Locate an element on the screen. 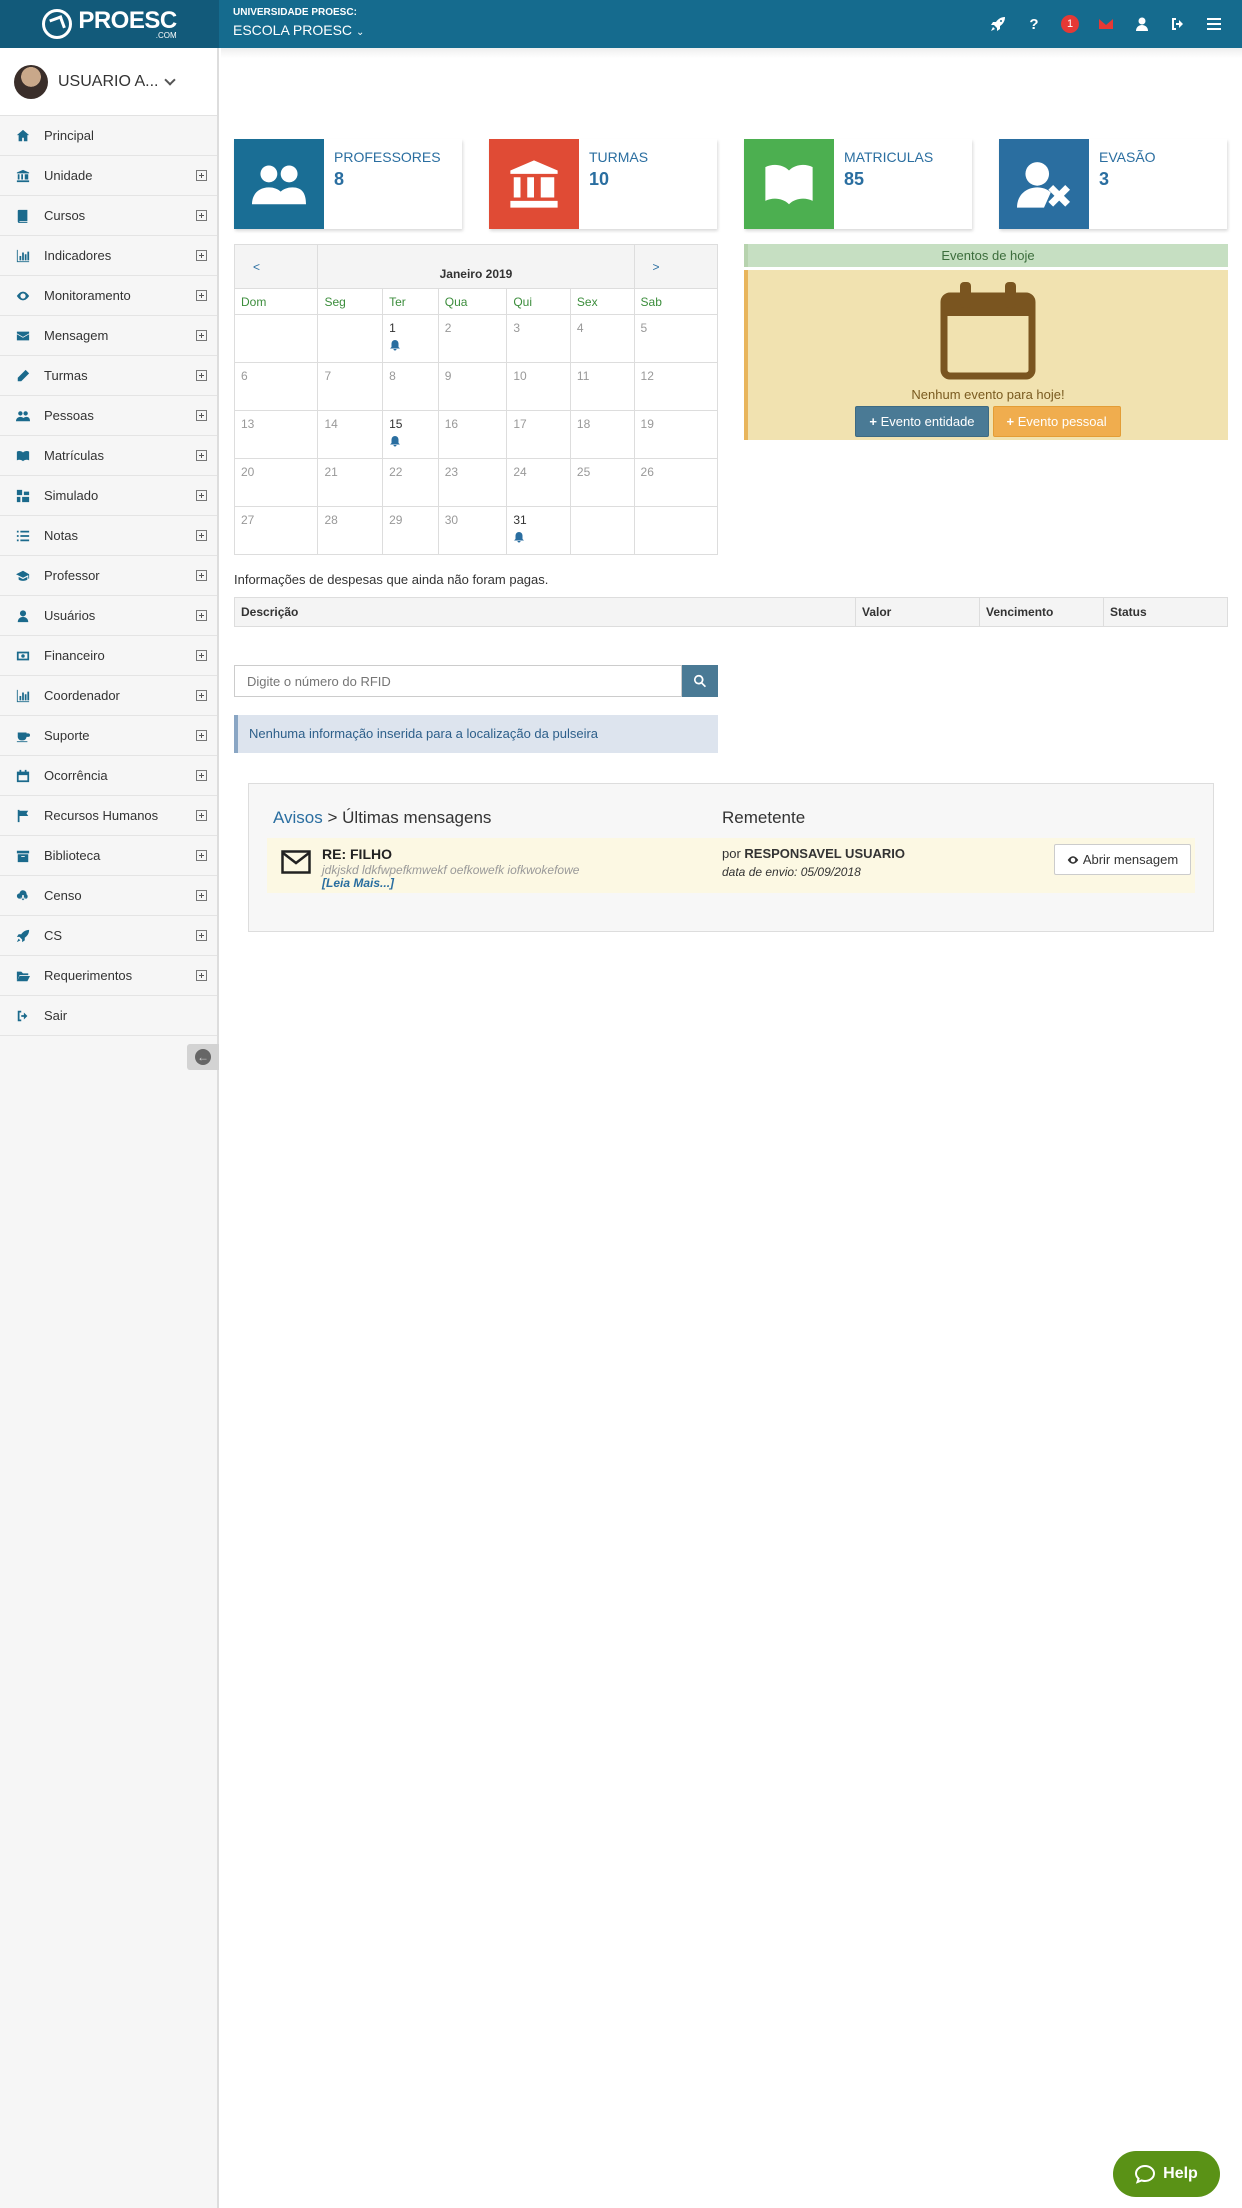 The image size is (1242, 2208). calendar-day: 19 is located at coordinates (676, 434).